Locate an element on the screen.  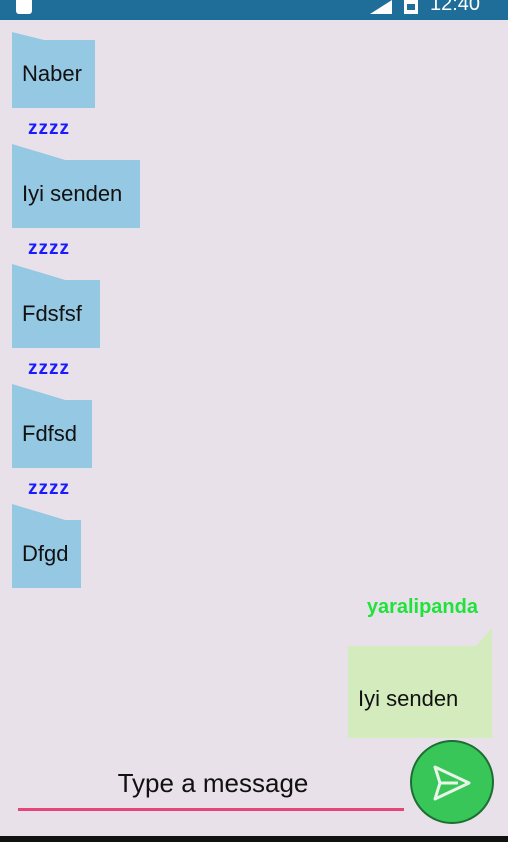
send-button is located at coordinates (452, 782).